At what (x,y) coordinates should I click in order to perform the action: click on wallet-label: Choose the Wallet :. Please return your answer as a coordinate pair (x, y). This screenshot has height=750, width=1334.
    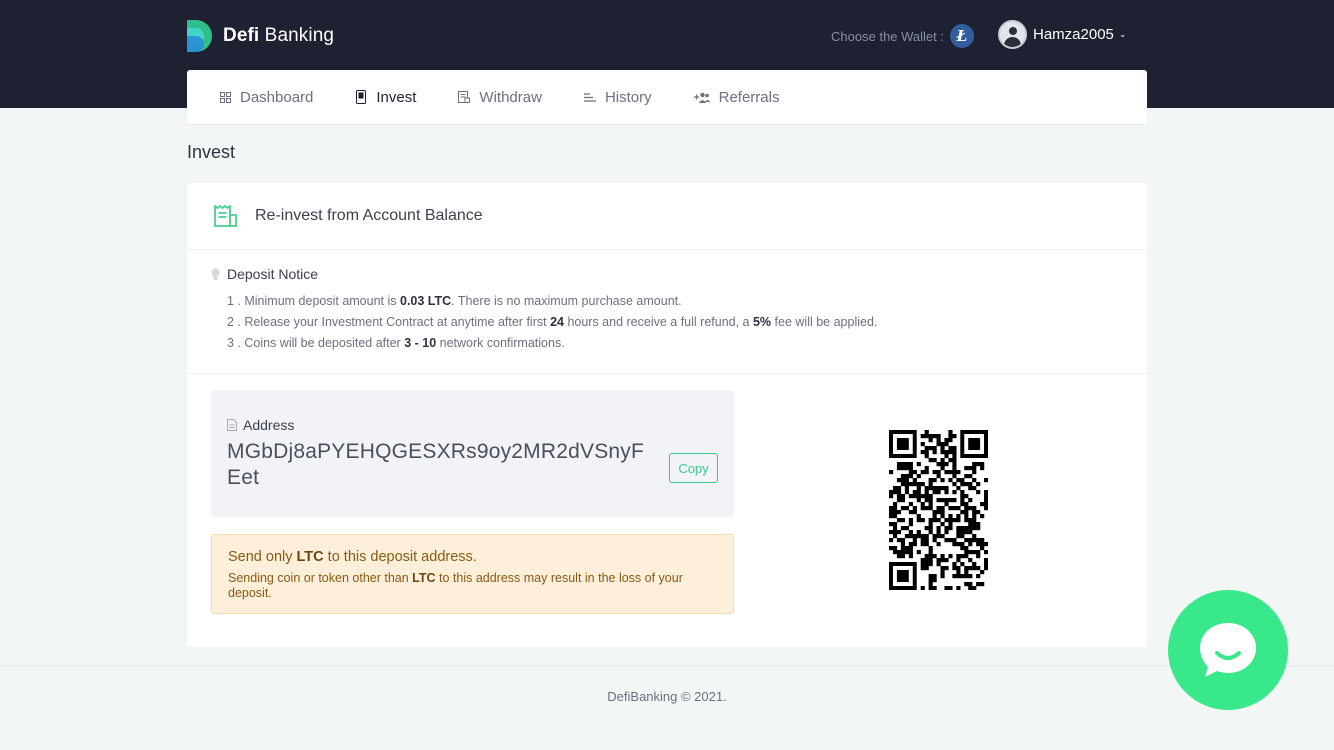
    Looking at the image, I should click on (887, 36).